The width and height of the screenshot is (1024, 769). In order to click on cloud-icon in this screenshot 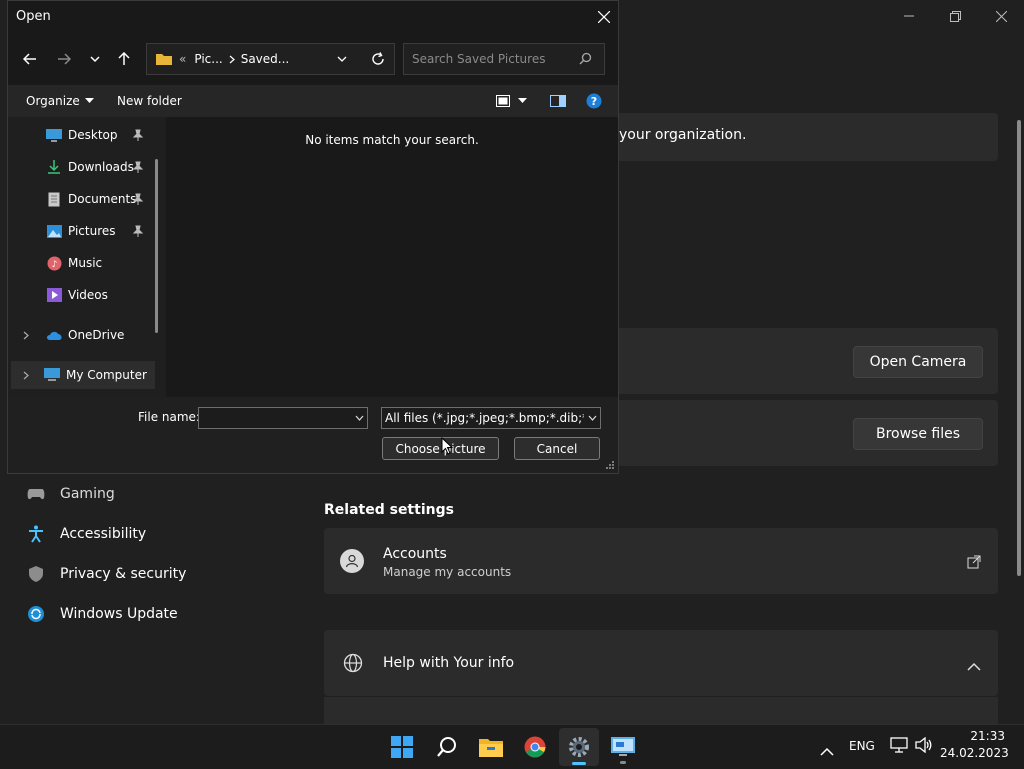, I will do `click(54, 335)`.